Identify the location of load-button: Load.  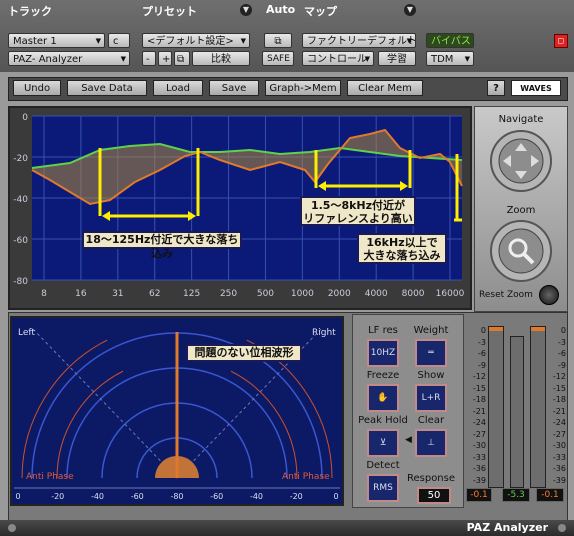
(178, 88).